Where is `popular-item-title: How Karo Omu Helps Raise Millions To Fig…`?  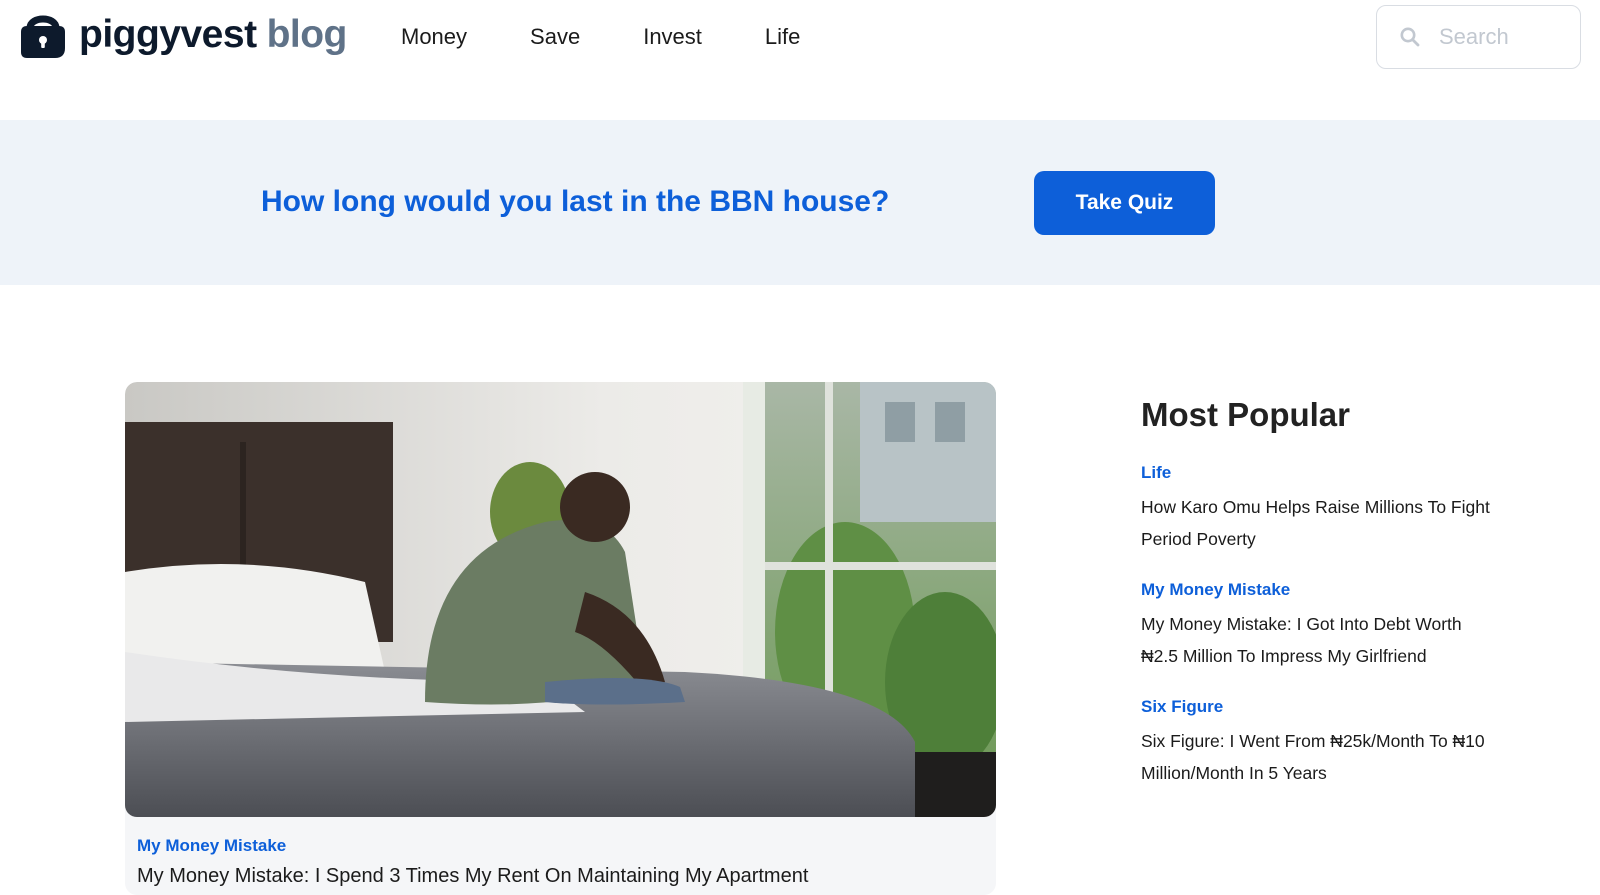
popular-item-title: How Karo Omu Helps Raise Millions To Fig… is located at coordinates (1321, 523).